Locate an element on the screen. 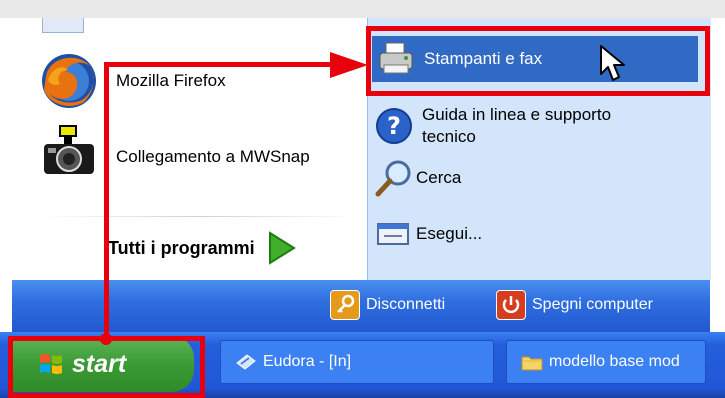  shutdown-label: Spegni computer is located at coordinates (592, 304).